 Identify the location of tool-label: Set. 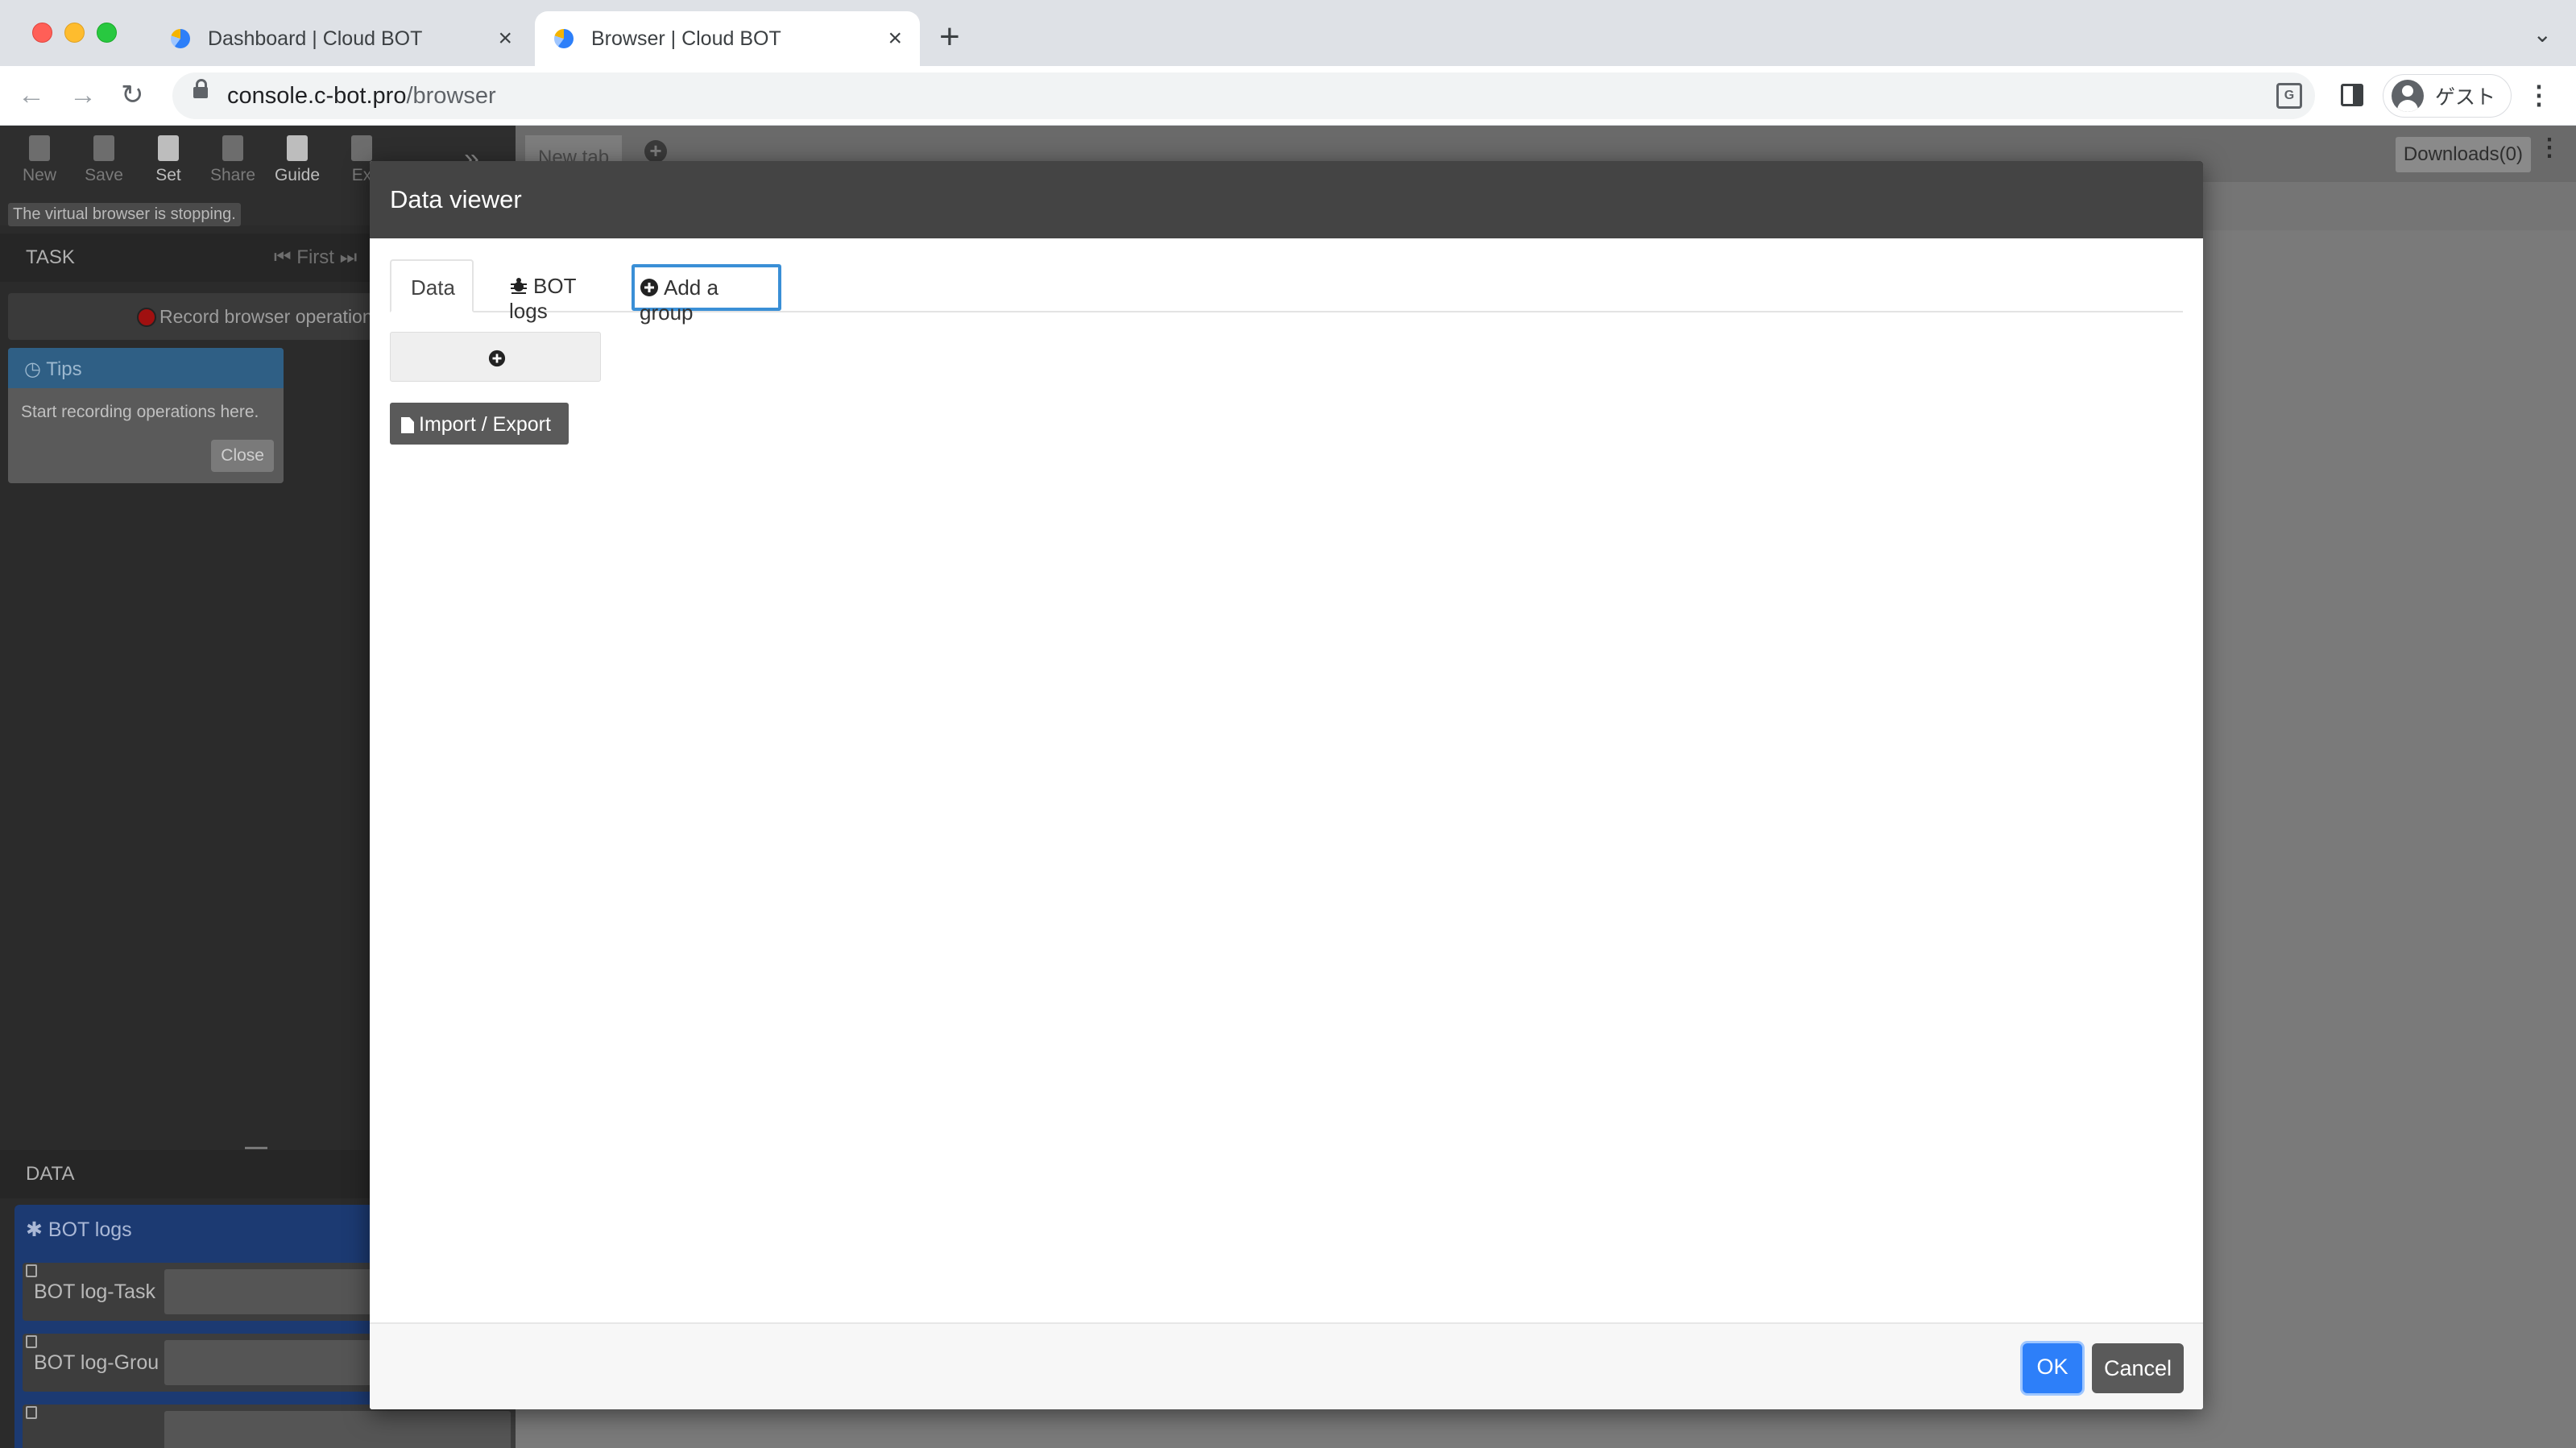
(168, 175).